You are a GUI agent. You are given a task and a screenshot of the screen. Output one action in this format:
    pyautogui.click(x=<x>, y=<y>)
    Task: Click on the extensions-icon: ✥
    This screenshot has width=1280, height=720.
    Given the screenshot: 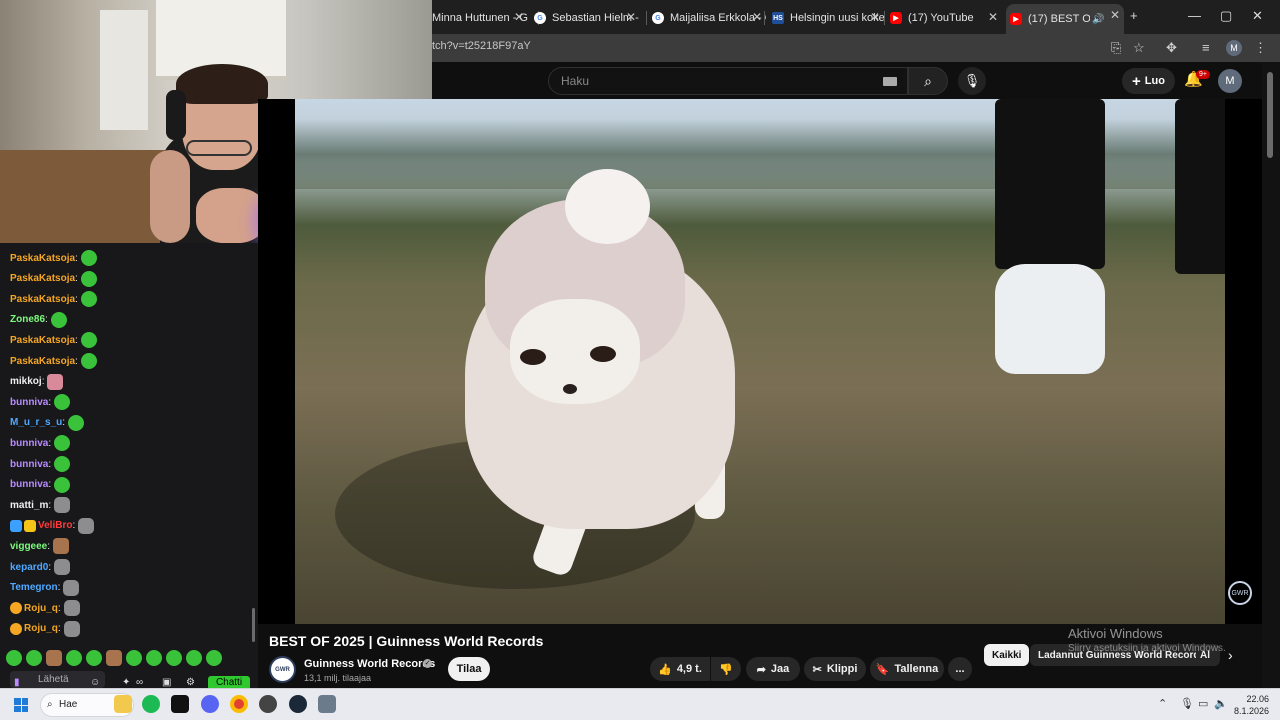 What is the action you would take?
    pyautogui.click(x=1171, y=48)
    